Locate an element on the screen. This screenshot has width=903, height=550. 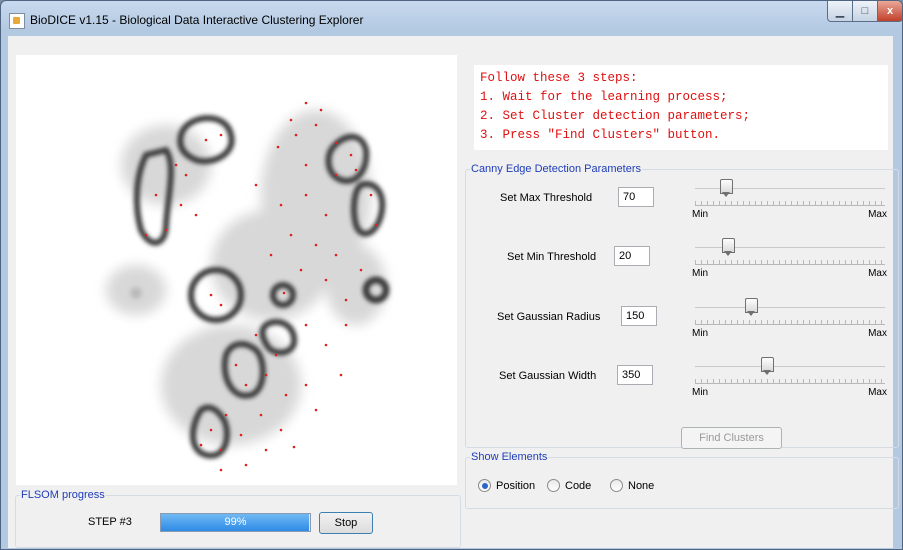
instruction-line: 2. Set Cluster detection parameters; is located at coordinates (615, 116).